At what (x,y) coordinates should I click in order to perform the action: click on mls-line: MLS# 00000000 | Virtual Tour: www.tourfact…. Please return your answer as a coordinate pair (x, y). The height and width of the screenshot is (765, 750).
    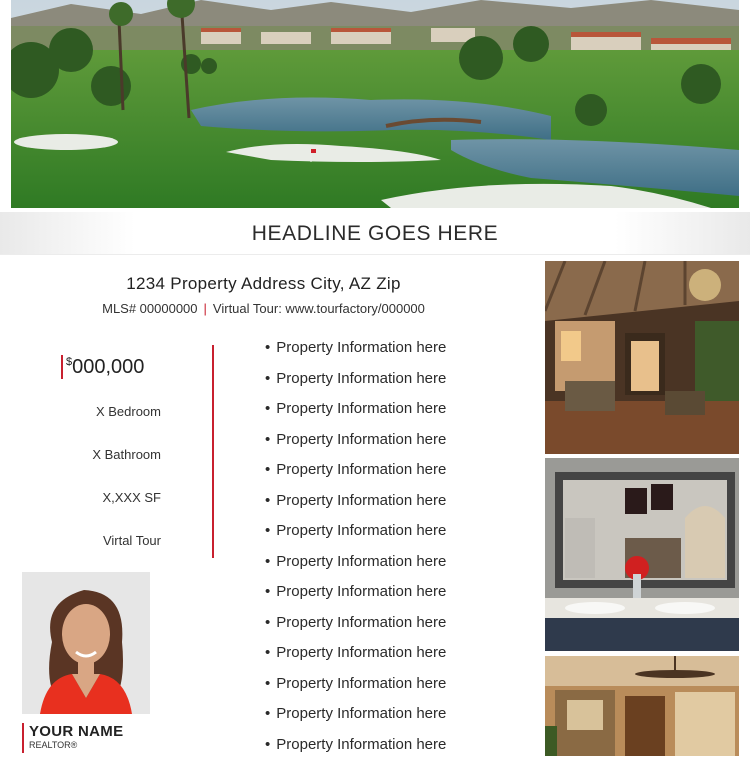
    Looking at the image, I should click on (263, 308).